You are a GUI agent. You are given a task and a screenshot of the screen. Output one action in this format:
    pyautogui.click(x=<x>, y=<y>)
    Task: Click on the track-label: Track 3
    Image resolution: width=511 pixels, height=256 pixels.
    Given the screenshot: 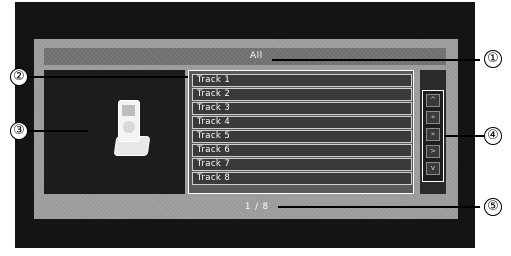 What is the action you would take?
    pyautogui.click(x=214, y=108)
    